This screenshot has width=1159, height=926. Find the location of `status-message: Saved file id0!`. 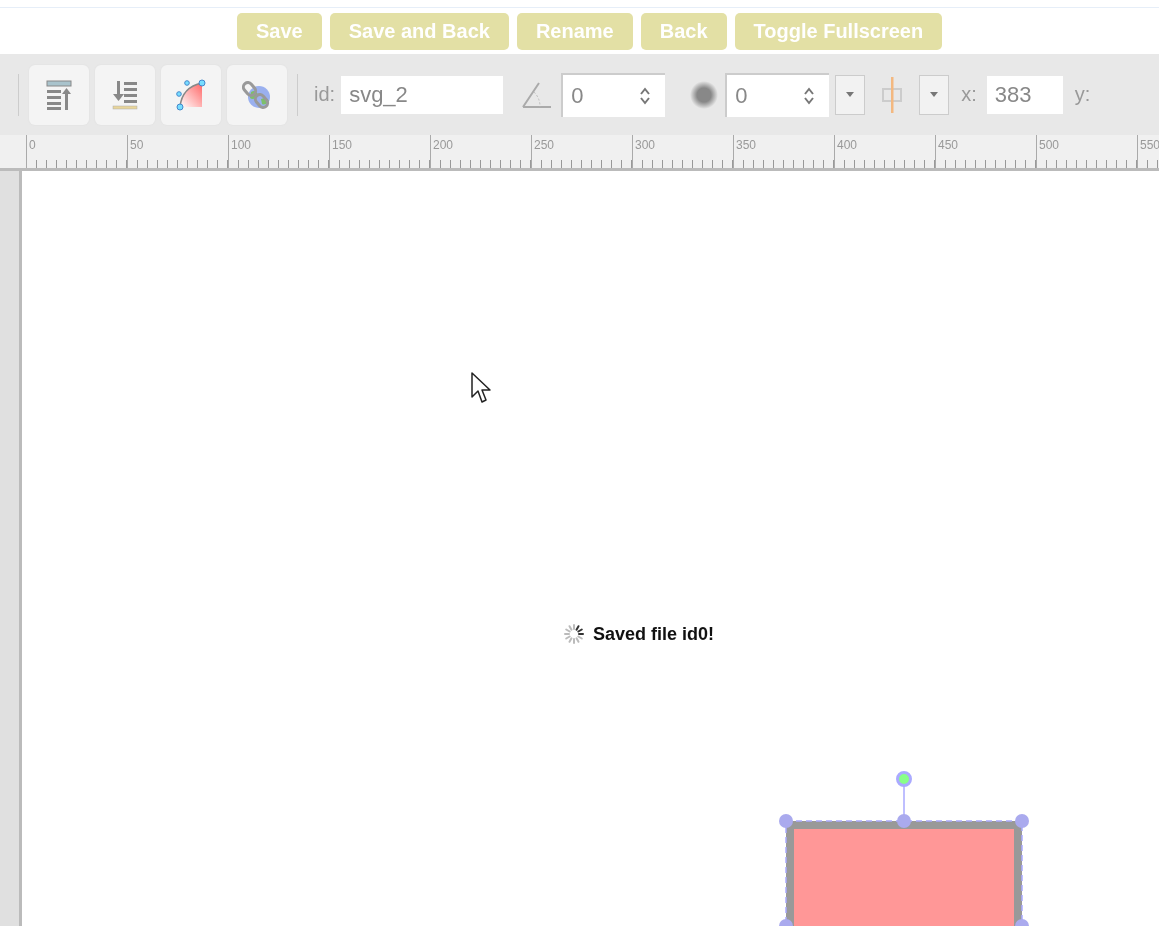

status-message: Saved file id0! is located at coordinates (654, 634).